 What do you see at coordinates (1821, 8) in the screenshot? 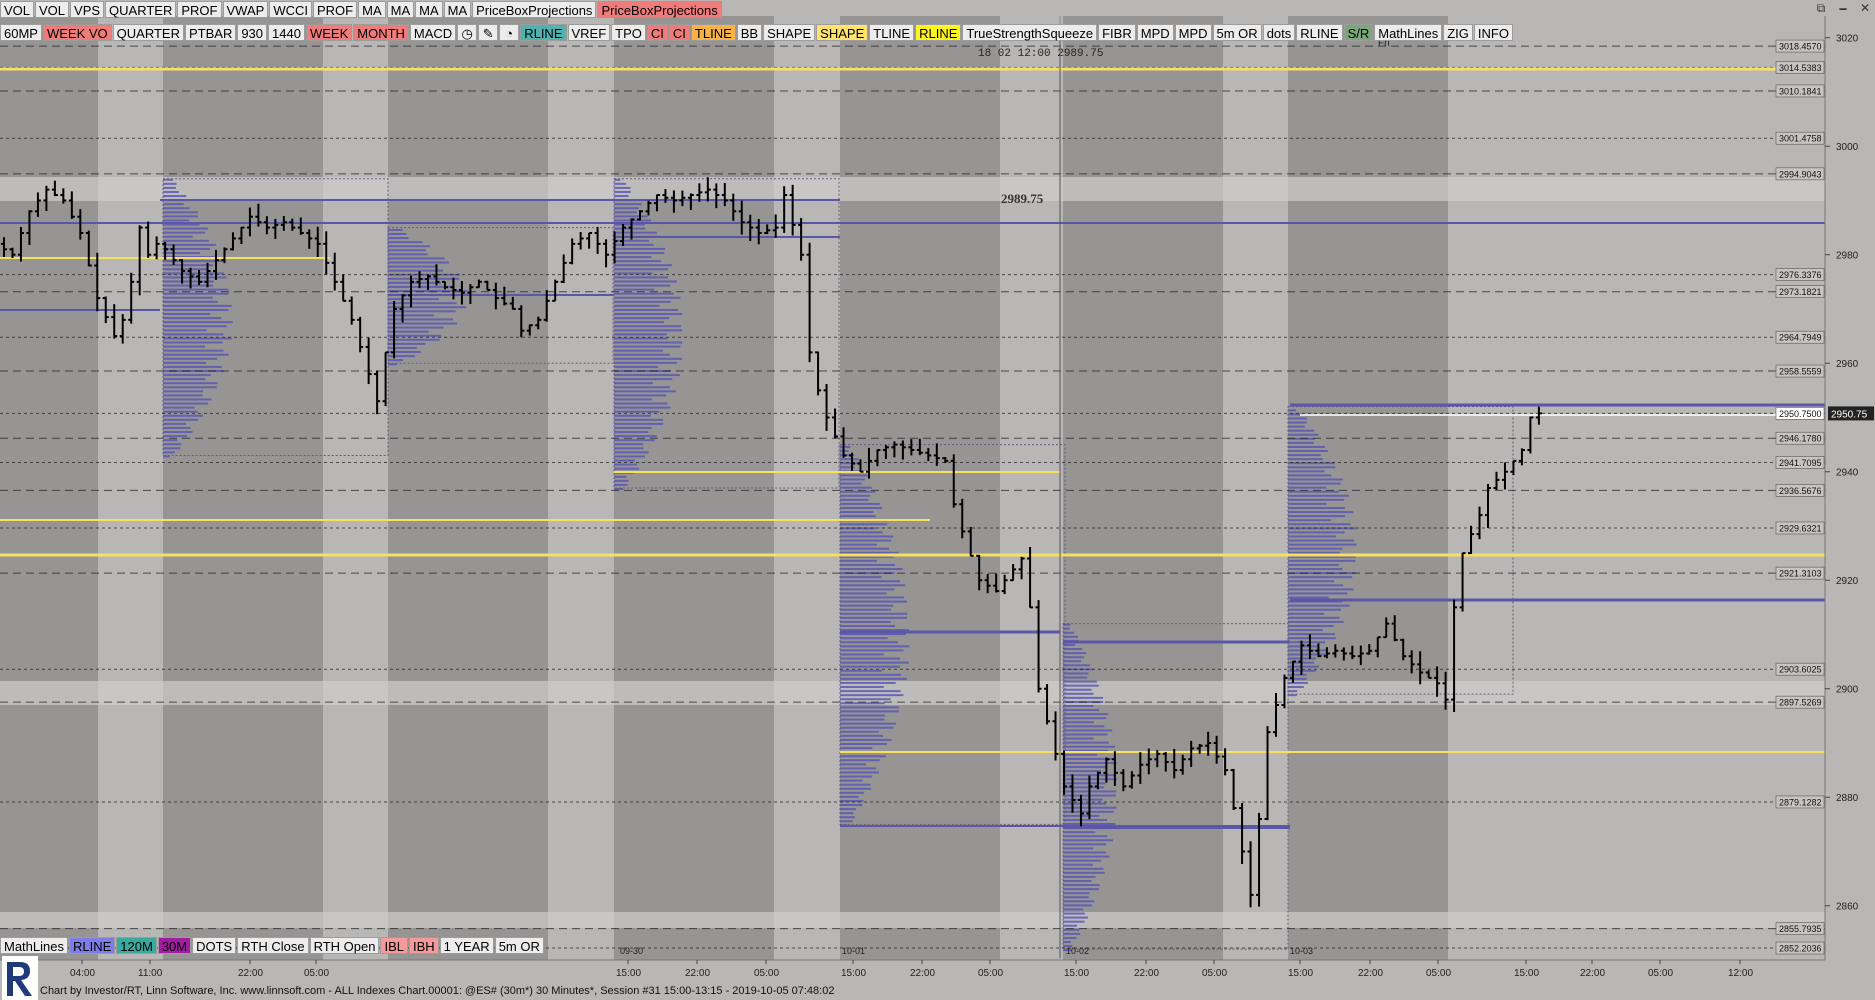
I see `restore-window-button: ⧉` at bounding box center [1821, 8].